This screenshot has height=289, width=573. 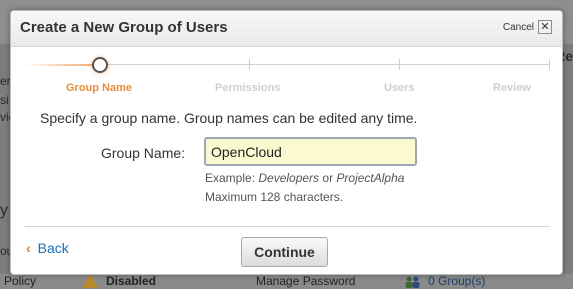 I want to click on group-icon, so click(x=412, y=282).